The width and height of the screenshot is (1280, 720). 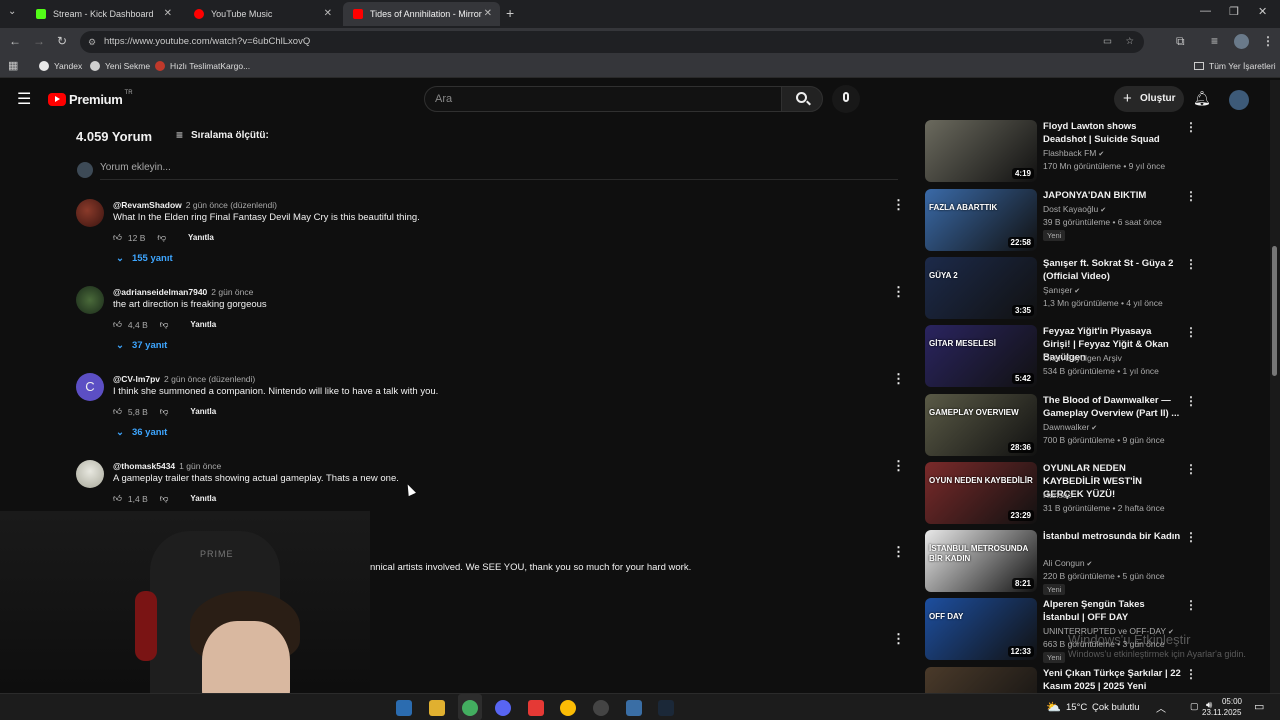 I want to click on comment-time: 2 gün önce (düzenlendi), so click(x=209, y=379).